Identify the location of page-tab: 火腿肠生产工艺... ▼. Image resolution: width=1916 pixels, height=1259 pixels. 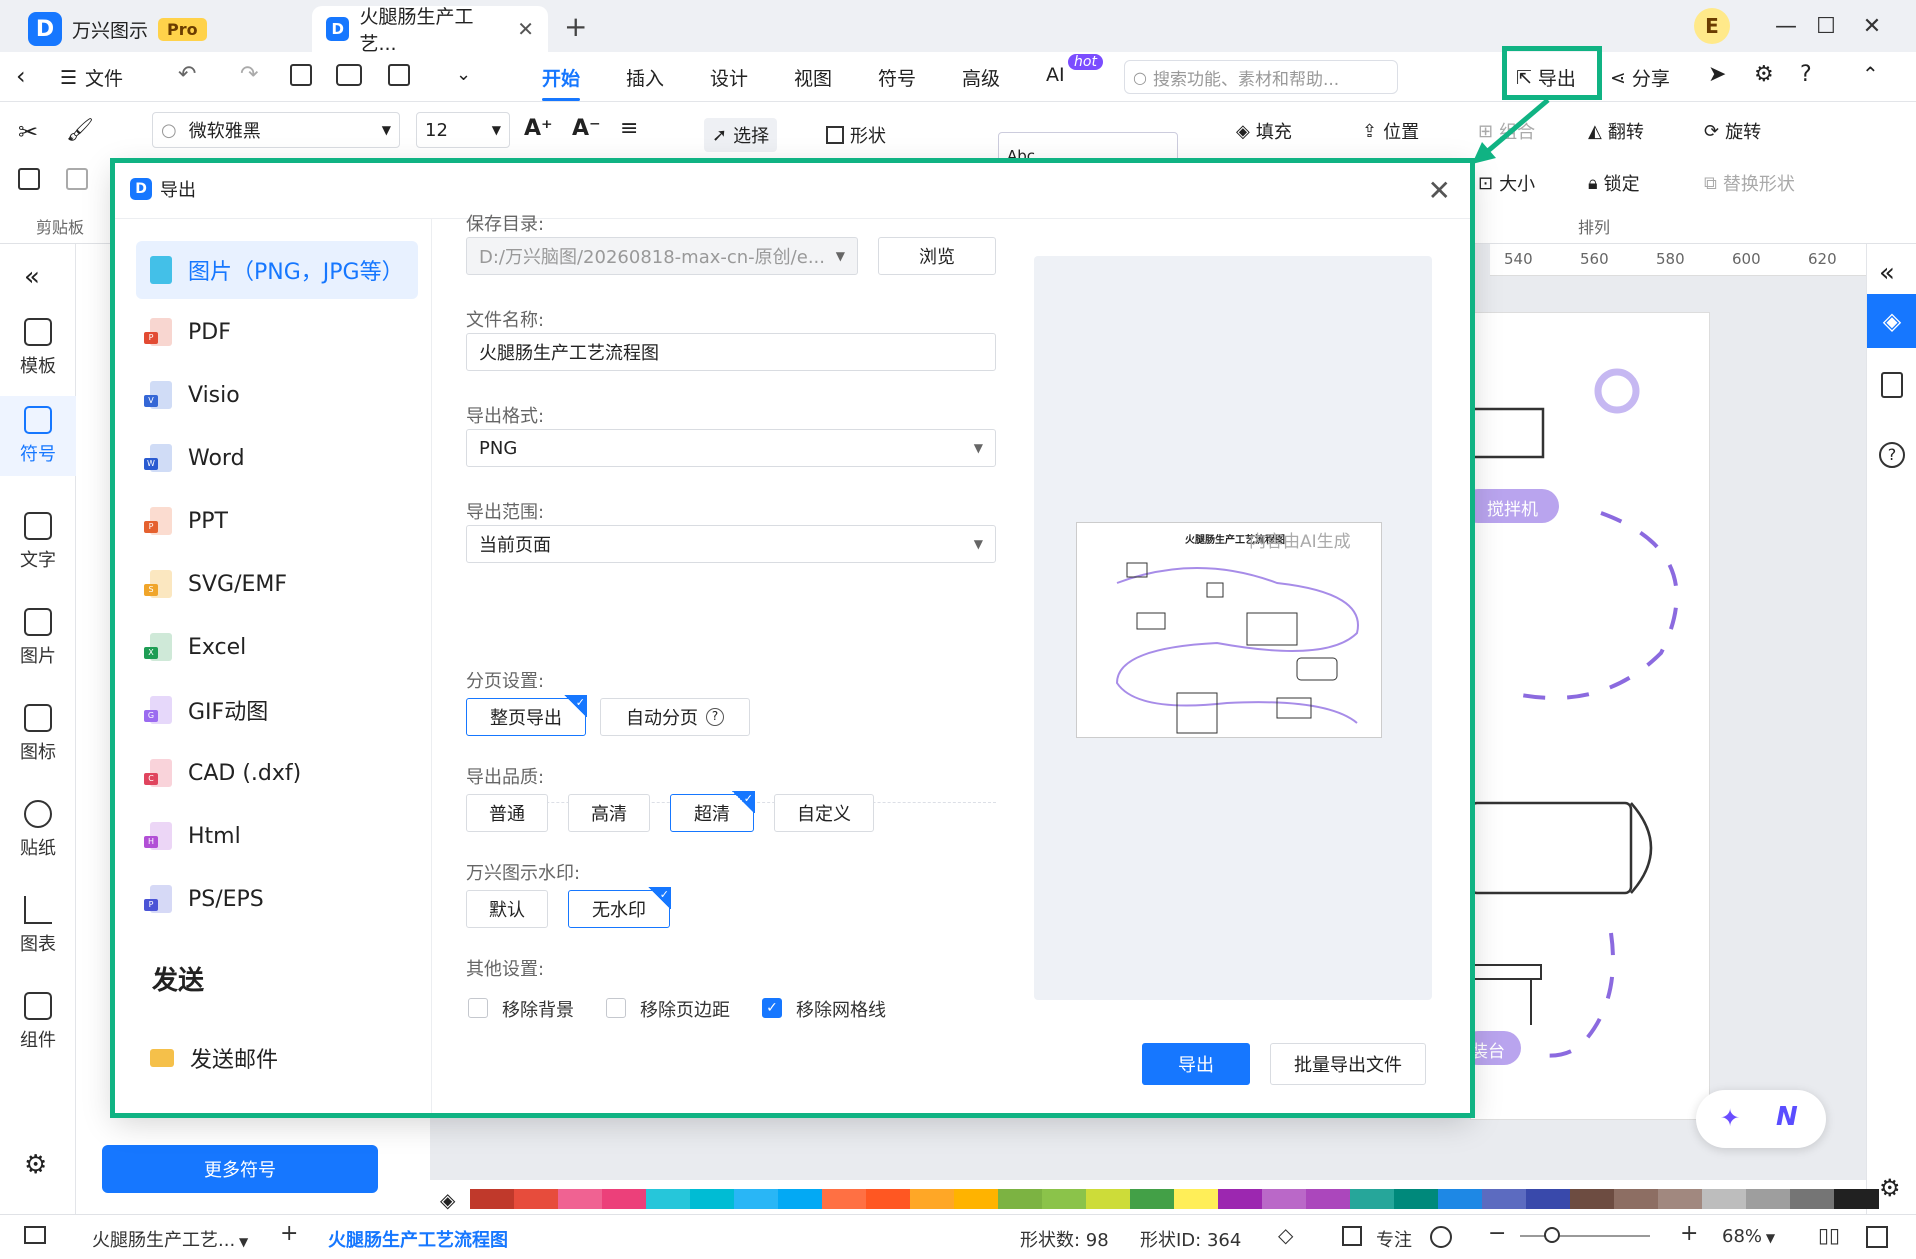
(170, 1239).